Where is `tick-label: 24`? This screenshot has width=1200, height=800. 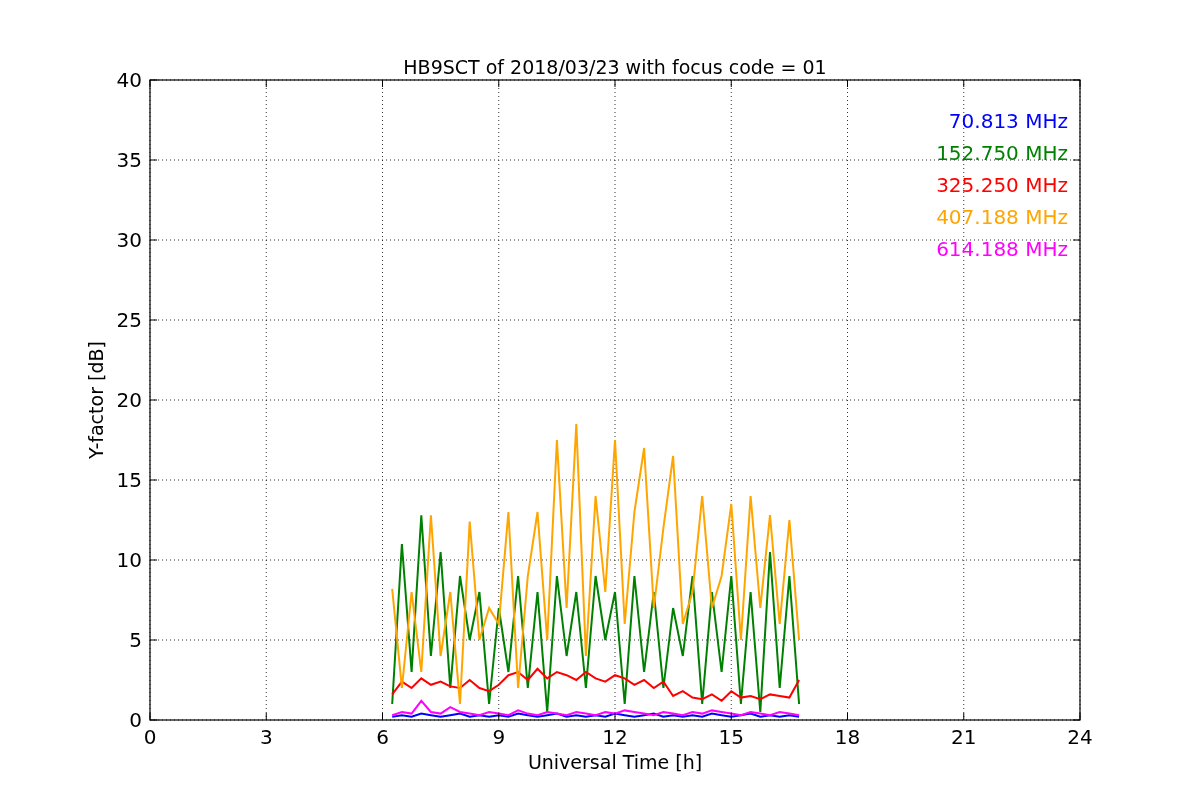 tick-label: 24 is located at coordinates (1080, 737).